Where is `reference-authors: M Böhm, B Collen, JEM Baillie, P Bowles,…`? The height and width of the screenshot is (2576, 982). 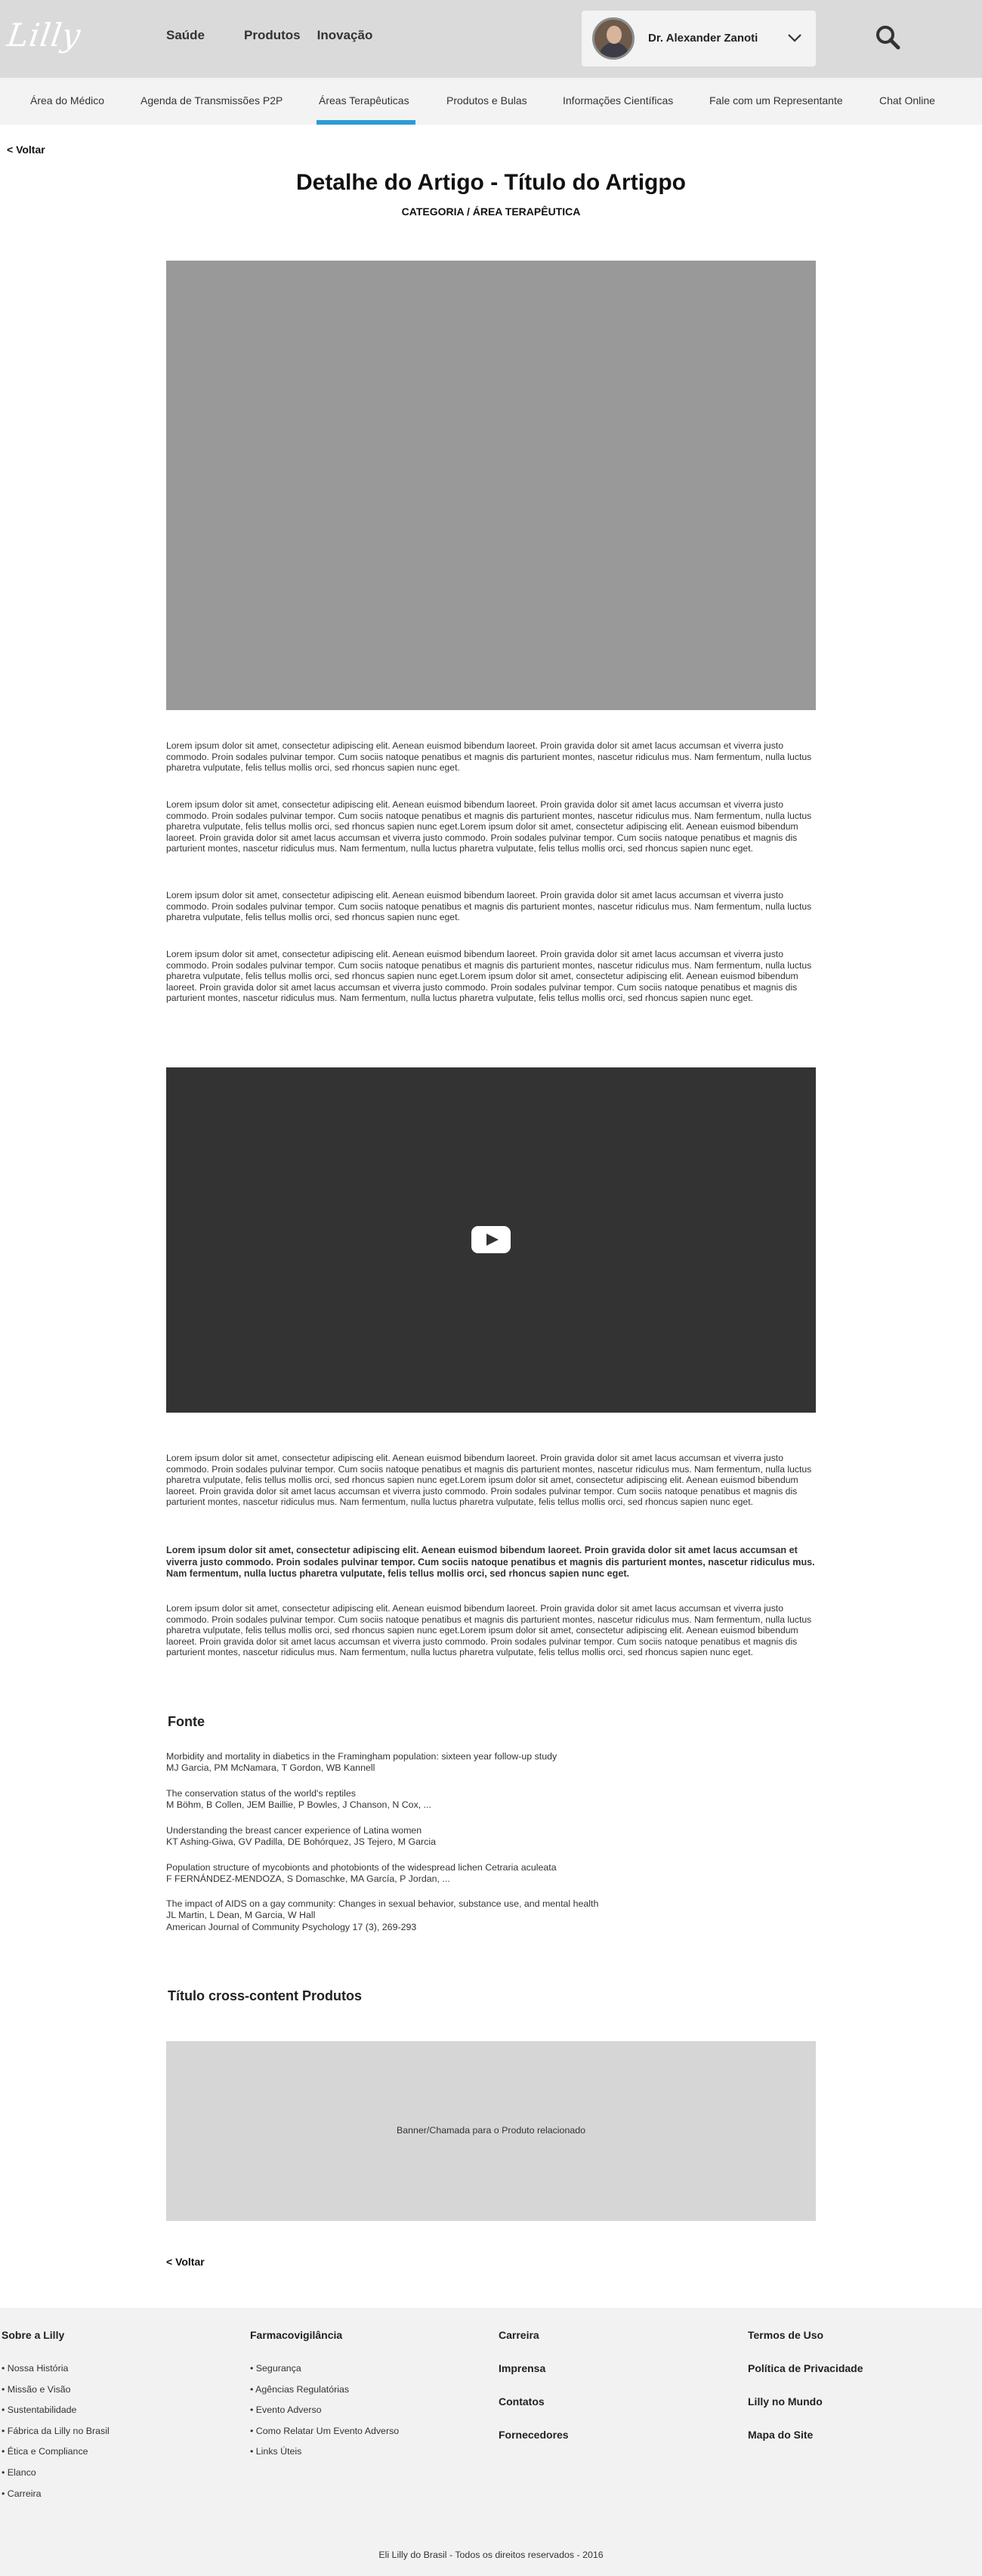
reference-authors: M Böhm, B Collen, JEM Baillie, P Bowles,… is located at coordinates (298, 1805).